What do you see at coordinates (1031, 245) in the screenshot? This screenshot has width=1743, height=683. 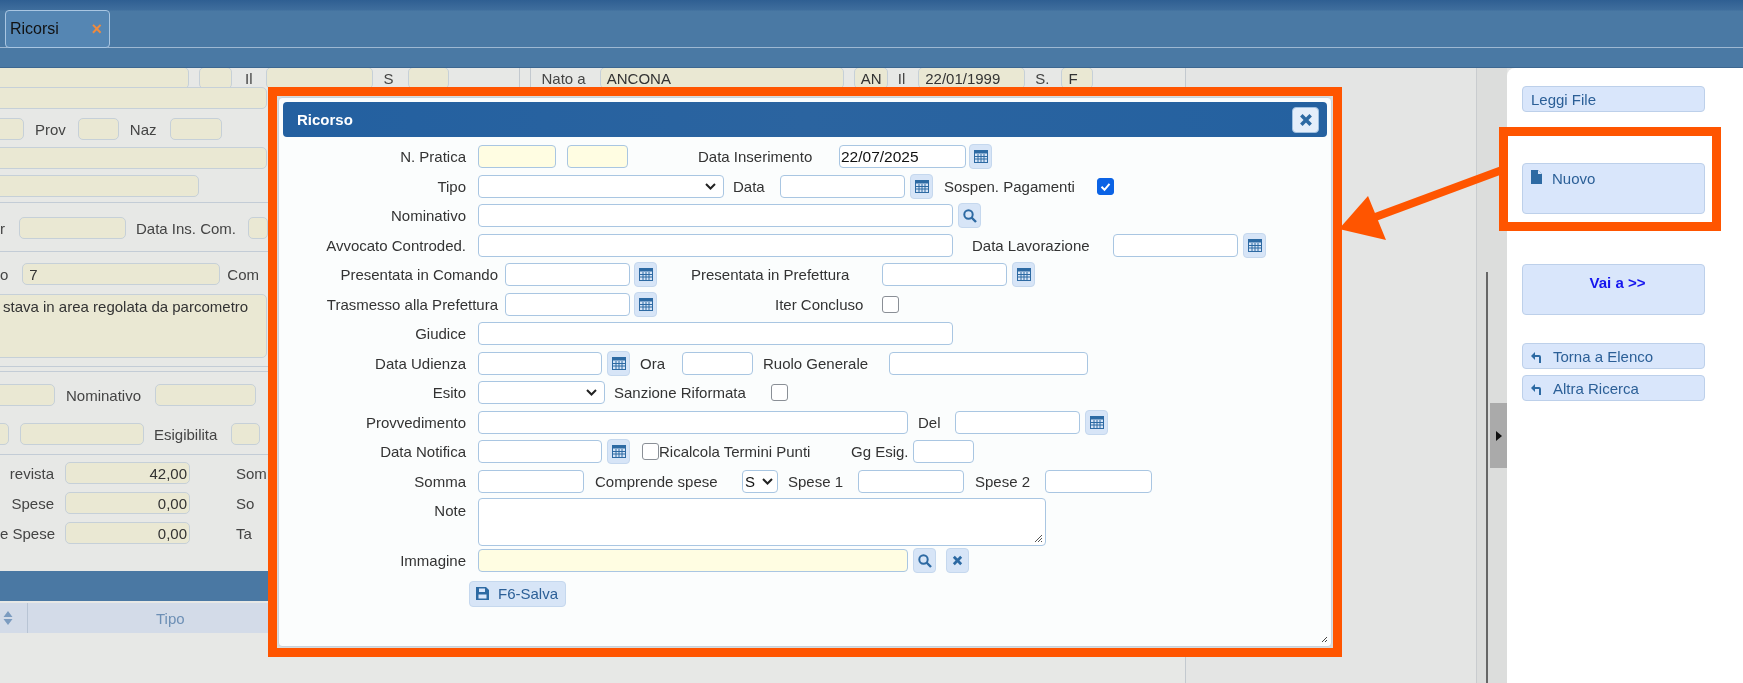 I see `field-label: Data Lavorazione` at bounding box center [1031, 245].